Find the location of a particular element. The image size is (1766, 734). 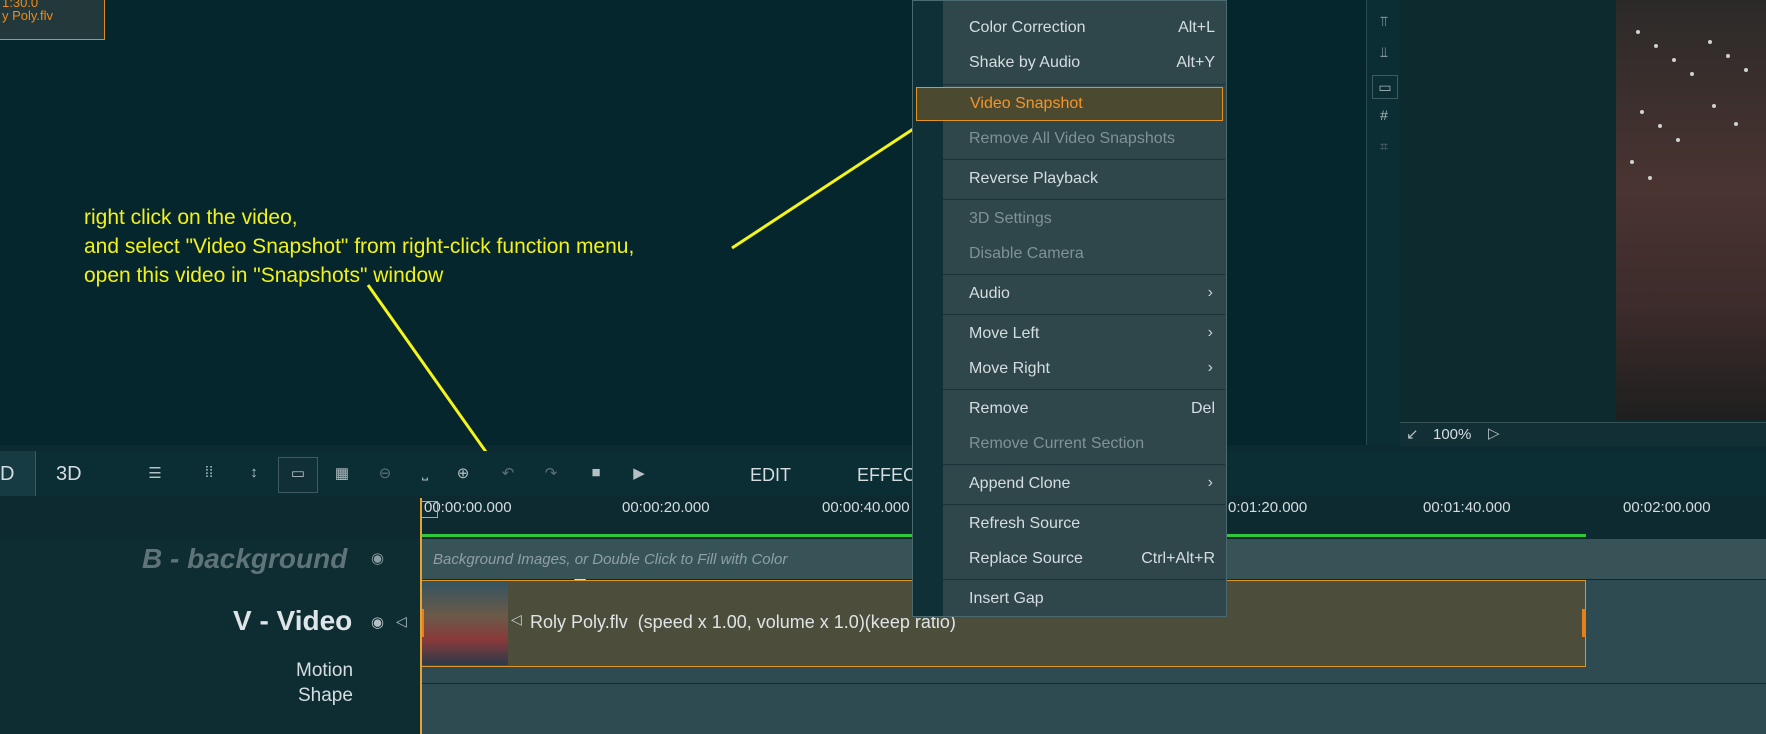

playhead is located at coordinates (421, 616).